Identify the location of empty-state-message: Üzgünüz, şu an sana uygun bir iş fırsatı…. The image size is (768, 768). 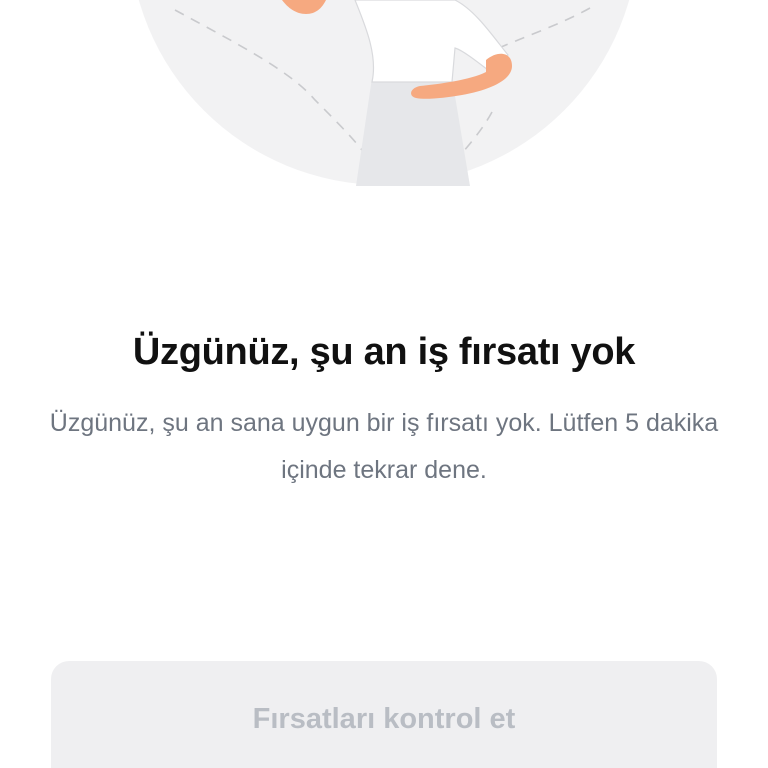
(384, 446).